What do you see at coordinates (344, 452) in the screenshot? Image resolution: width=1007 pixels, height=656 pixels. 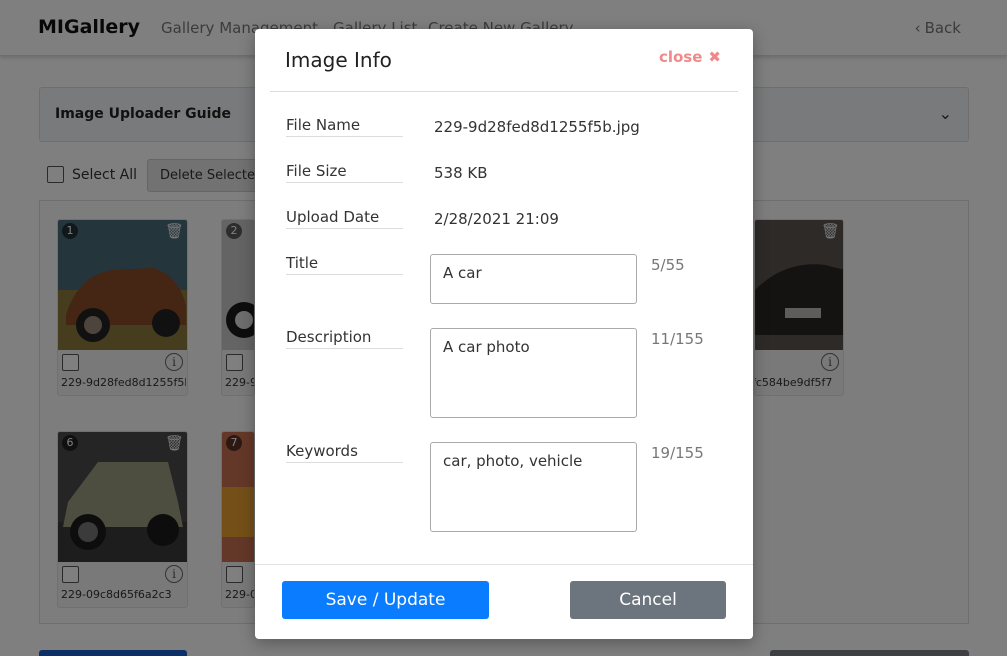 I see `keywords-label: Keywords` at bounding box center [344, 452].